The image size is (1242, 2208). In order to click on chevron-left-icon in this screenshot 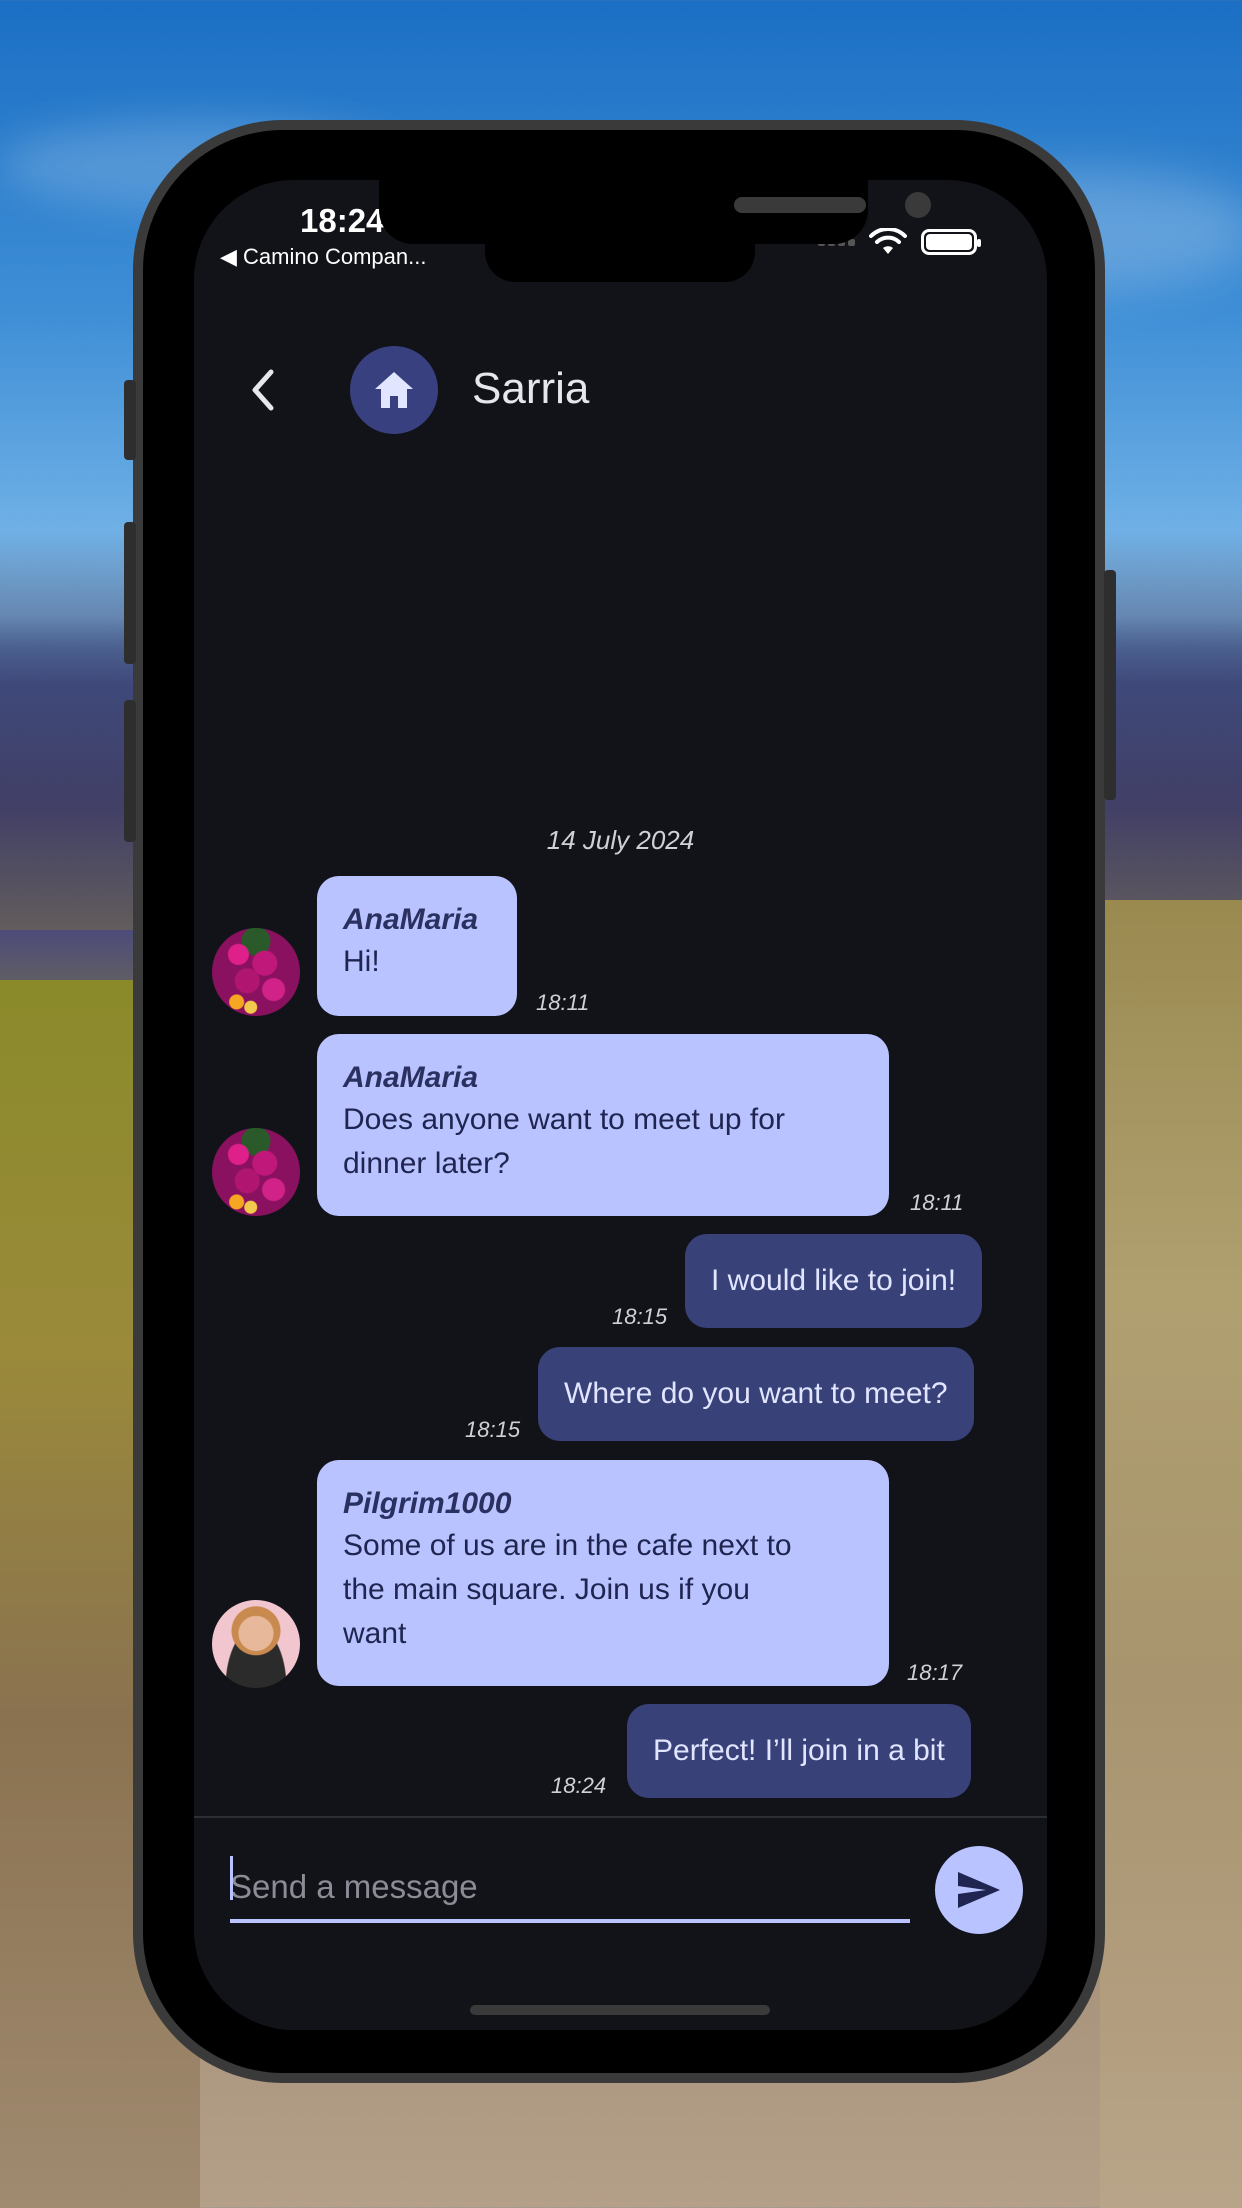, I will do `click(263, 390)`.